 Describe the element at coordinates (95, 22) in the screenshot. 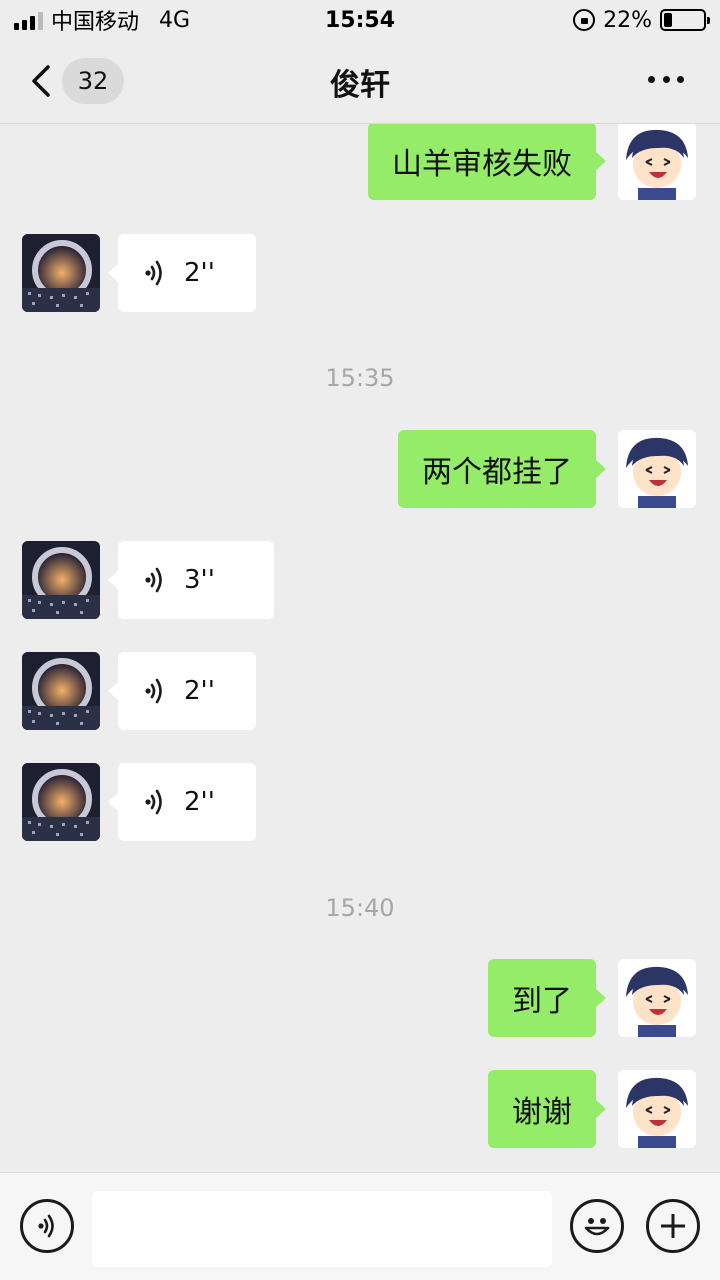

I see `carrier-label: 中国移动` at that location.